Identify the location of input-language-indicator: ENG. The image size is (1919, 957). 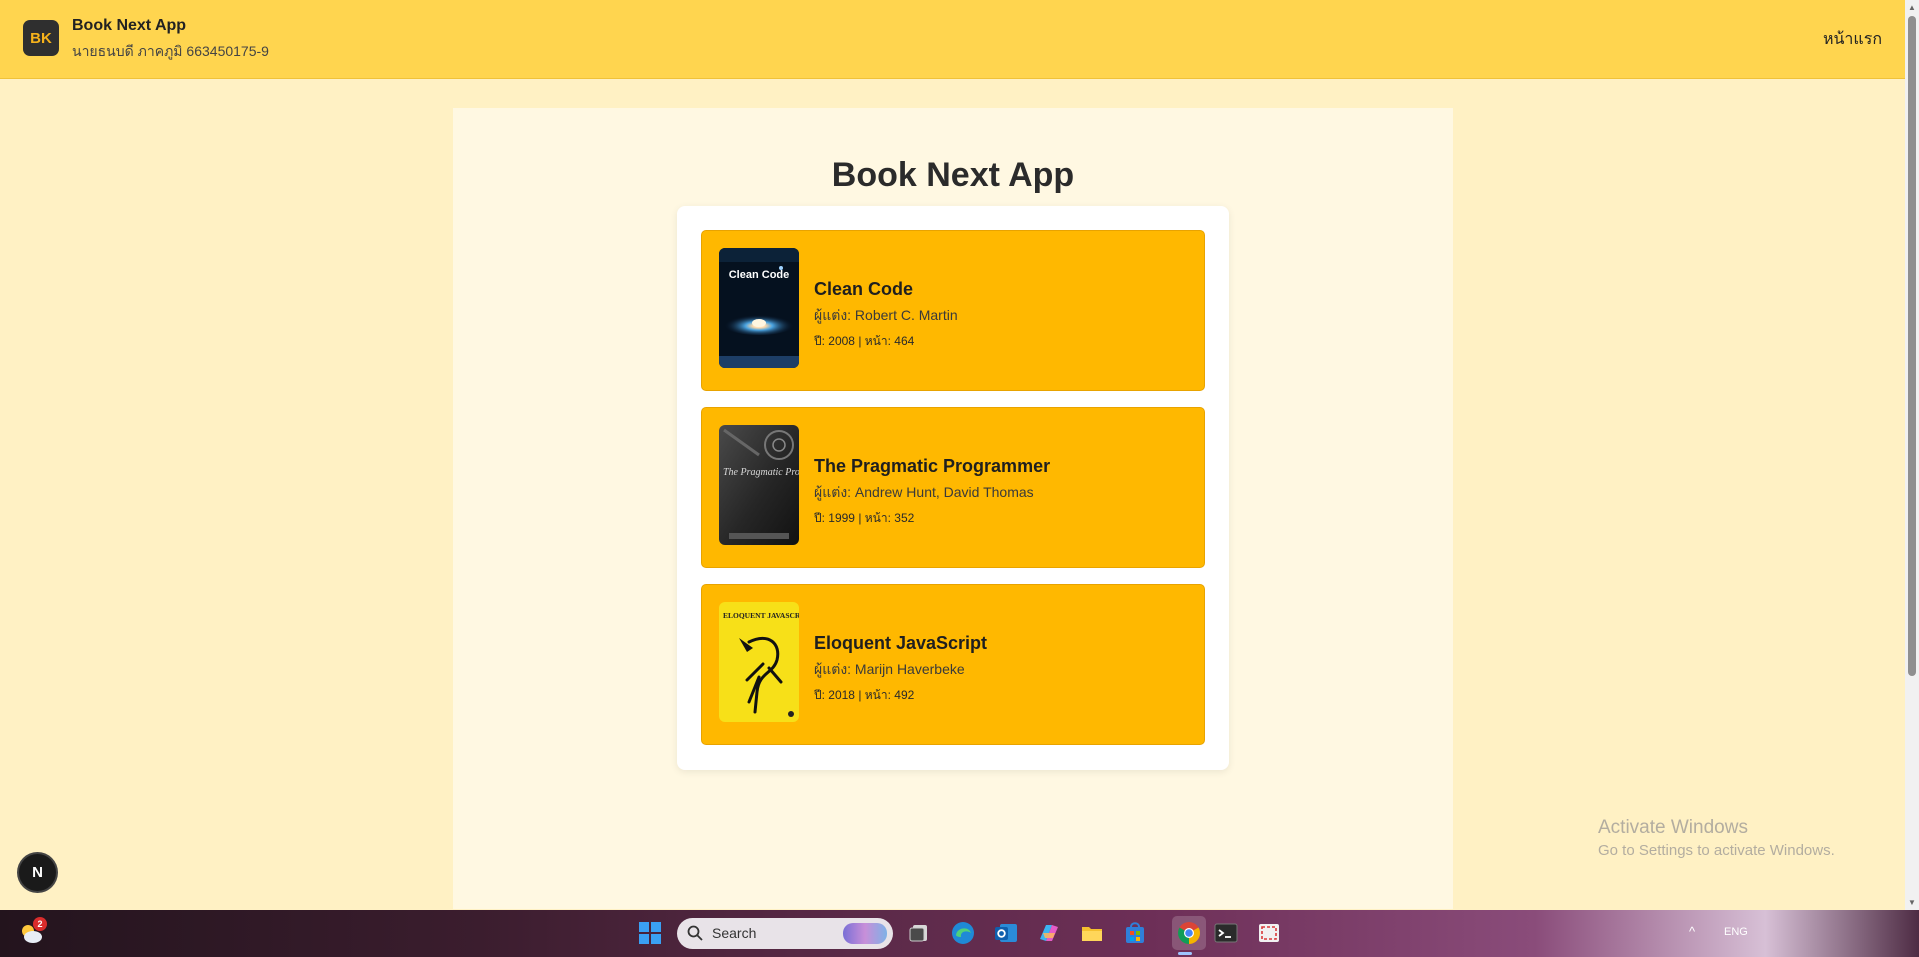
(1736, 932).